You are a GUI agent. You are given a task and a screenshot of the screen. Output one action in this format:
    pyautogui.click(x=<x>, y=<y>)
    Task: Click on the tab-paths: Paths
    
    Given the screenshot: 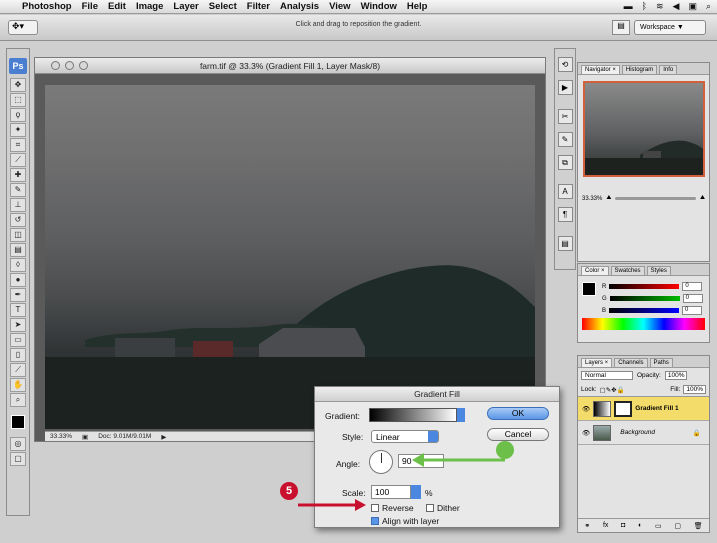 What is the action you would take?
    pyautogui.click(x=661, y=362)
    